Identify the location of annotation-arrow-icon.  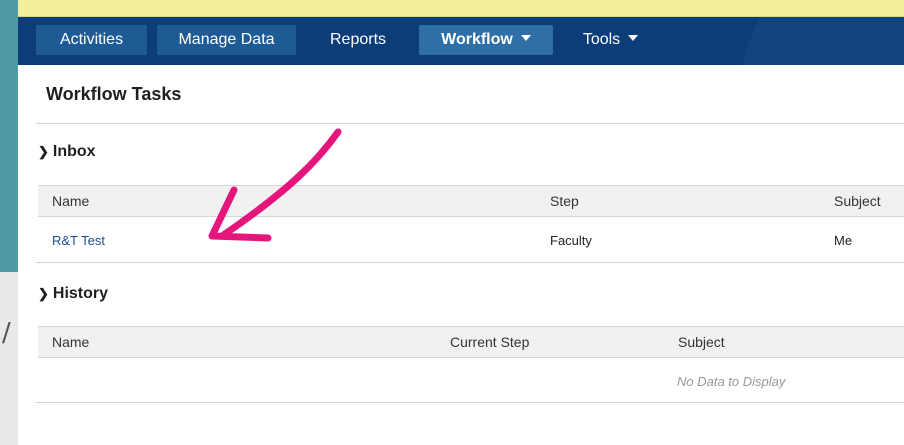
(275, 185).